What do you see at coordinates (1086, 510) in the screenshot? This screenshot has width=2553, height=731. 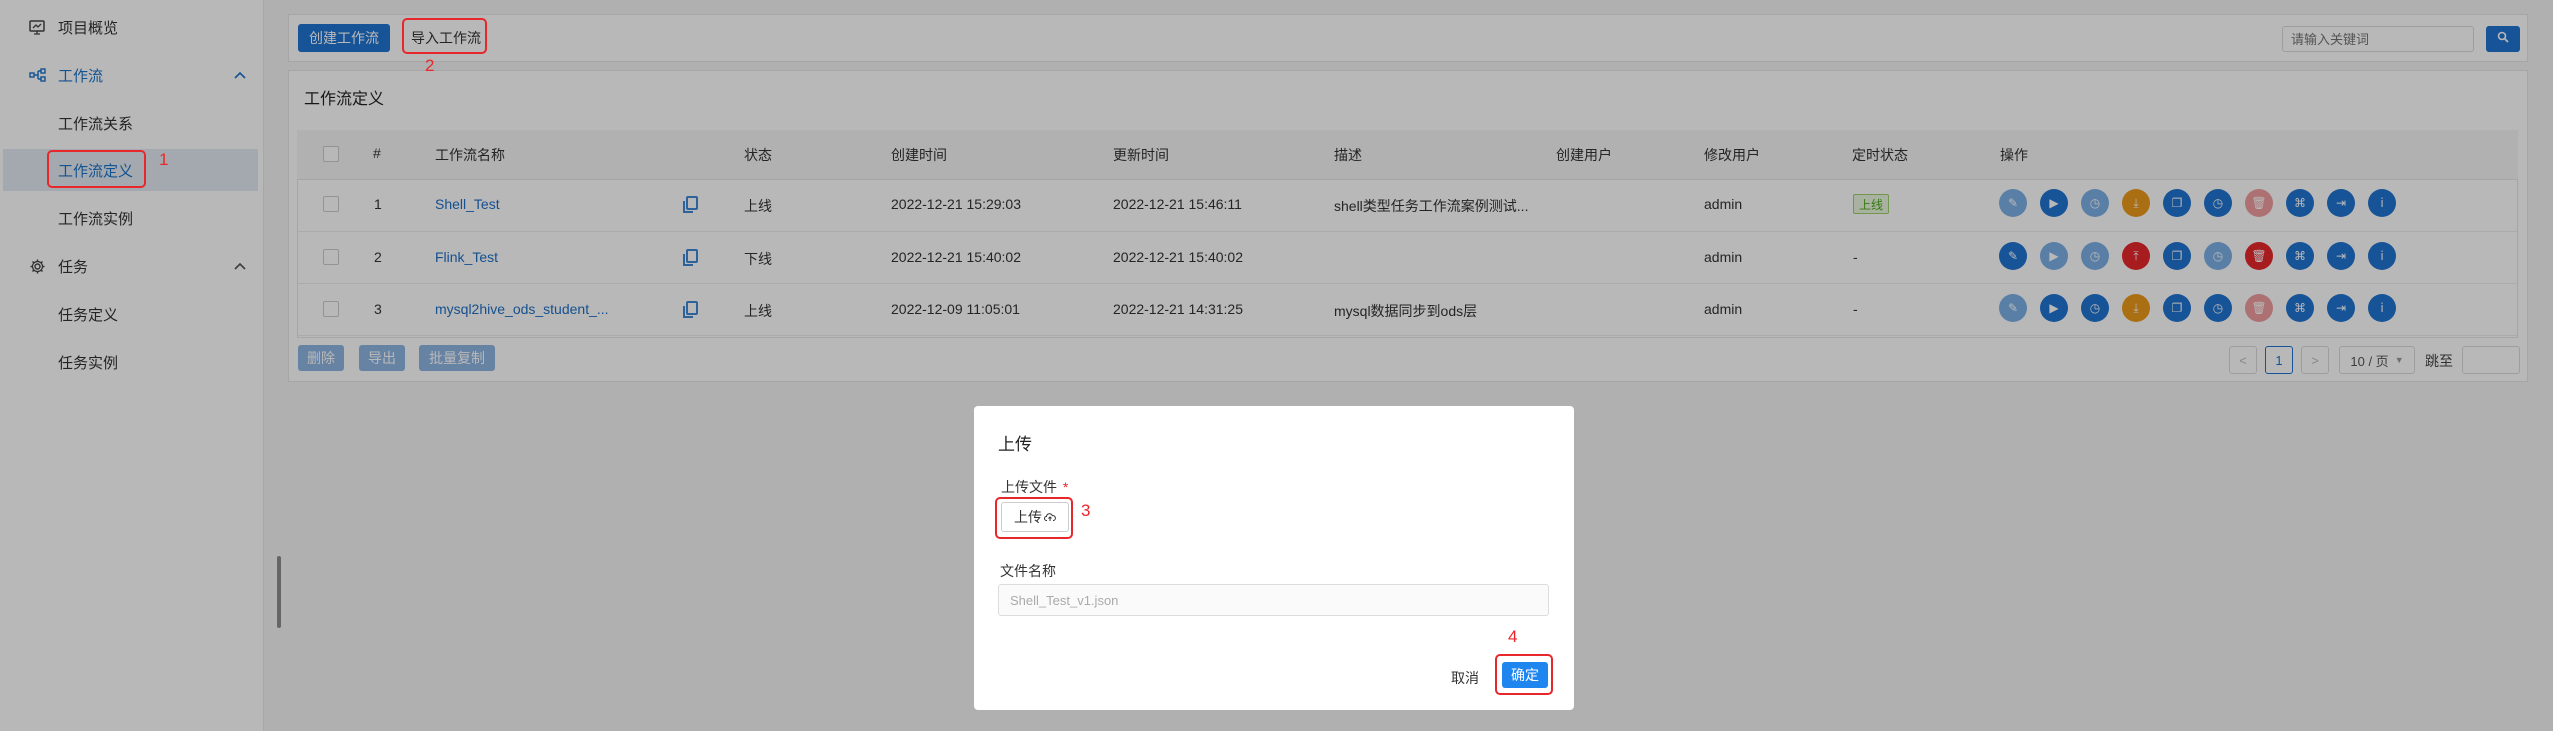 I see `annotation-number-3: 3` at bounding box center [1086, 510].